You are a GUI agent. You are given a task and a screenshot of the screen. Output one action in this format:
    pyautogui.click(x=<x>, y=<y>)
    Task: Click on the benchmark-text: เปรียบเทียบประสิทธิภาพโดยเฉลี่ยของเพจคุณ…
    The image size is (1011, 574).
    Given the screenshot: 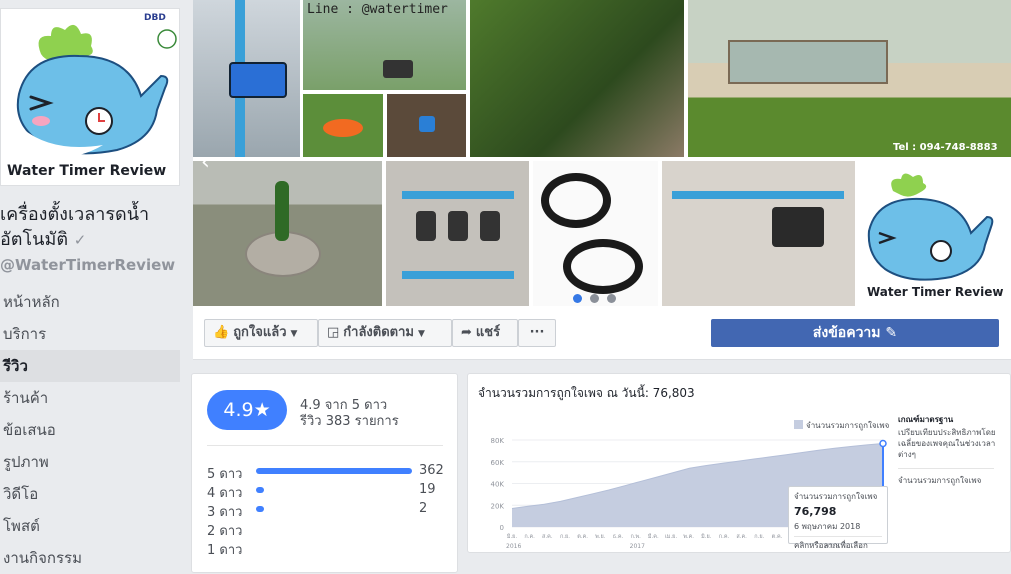 What is the action you would take?
    pyautogui.click(x=947, y=443)
    